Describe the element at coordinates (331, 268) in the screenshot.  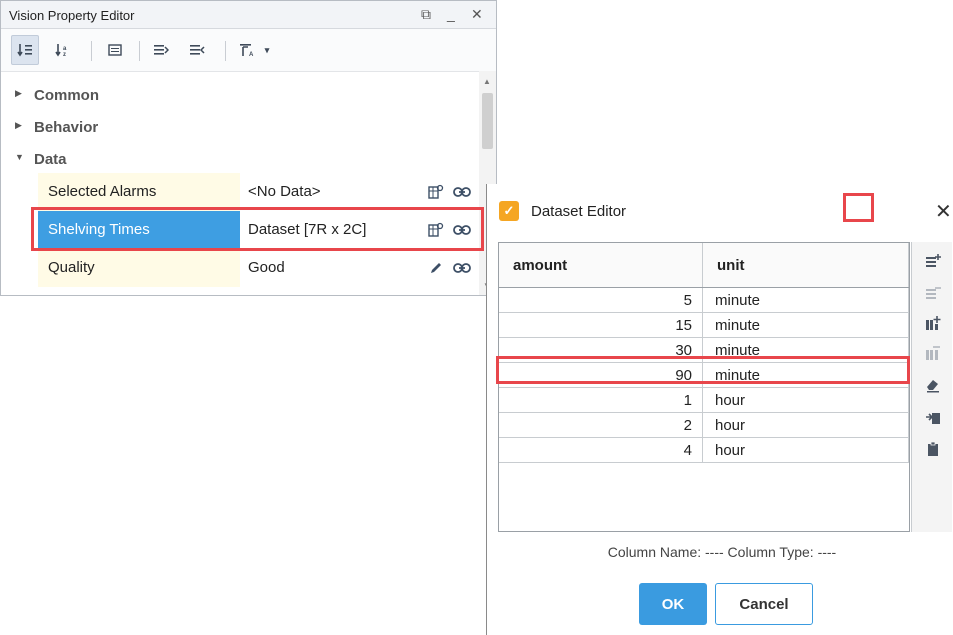
I see `property-value: Good` at that location.